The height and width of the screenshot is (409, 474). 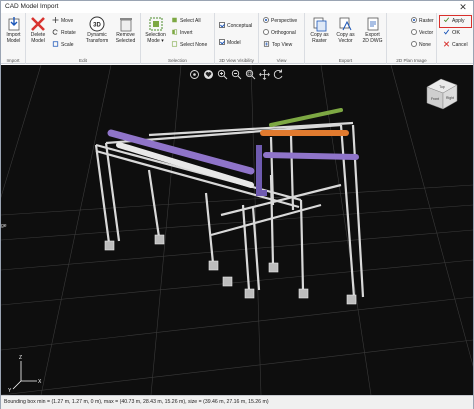 I want to click on pan-icon, so click(x=264, y=74).